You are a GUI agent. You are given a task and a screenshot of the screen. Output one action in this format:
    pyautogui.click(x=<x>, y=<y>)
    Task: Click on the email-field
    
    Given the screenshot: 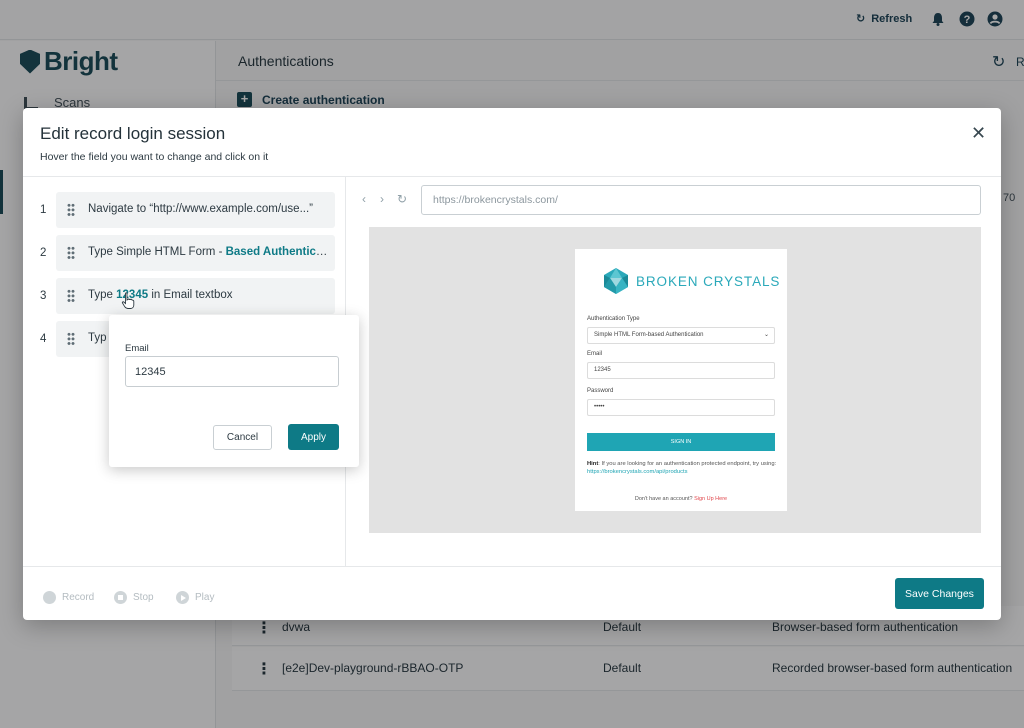 What is the action you would take?
    pyautogui.click(x=232, y=371)
    